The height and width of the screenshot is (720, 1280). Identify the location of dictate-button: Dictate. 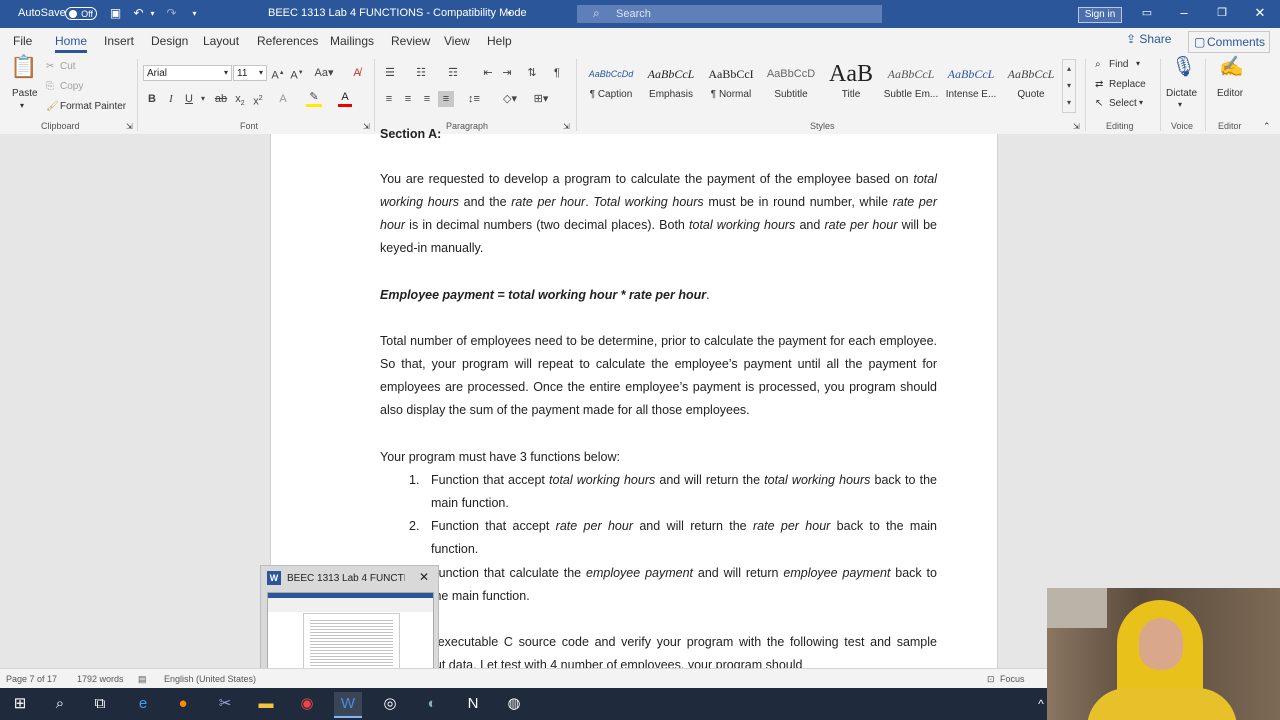
(1181, 93).